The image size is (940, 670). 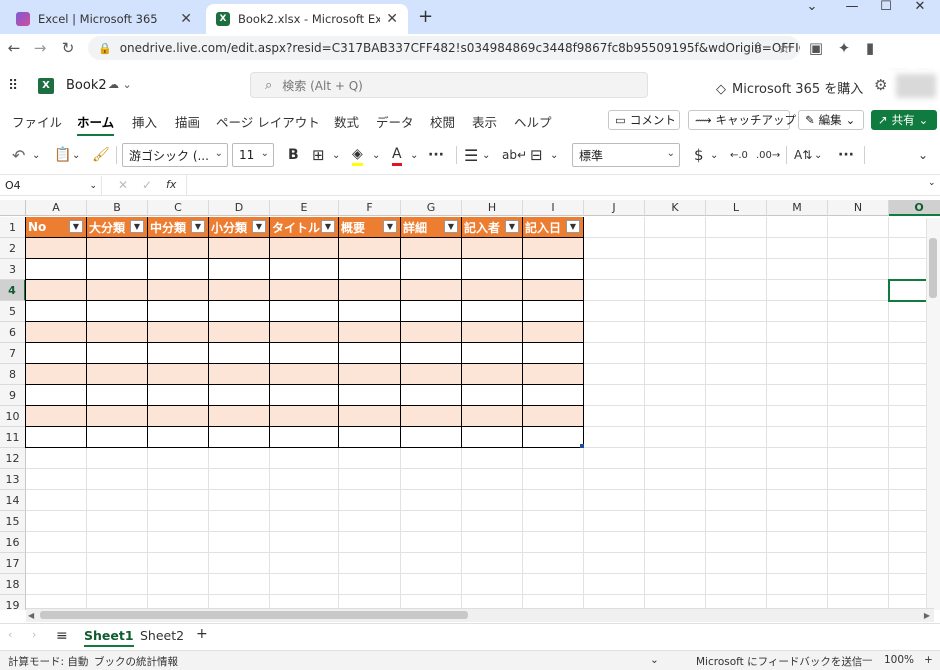 I want to click on confirm-entry-icon: ✓, so click(x=147, y=185).